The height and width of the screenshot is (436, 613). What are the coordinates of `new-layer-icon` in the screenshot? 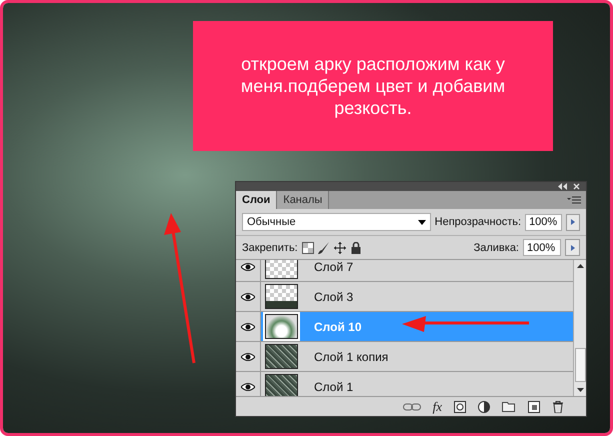 It's located at (534, 406).